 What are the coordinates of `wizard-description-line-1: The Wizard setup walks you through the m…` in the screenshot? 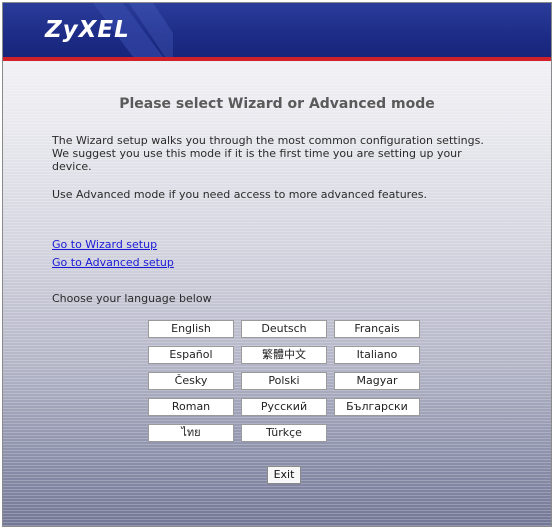 It's located at (268, 140).